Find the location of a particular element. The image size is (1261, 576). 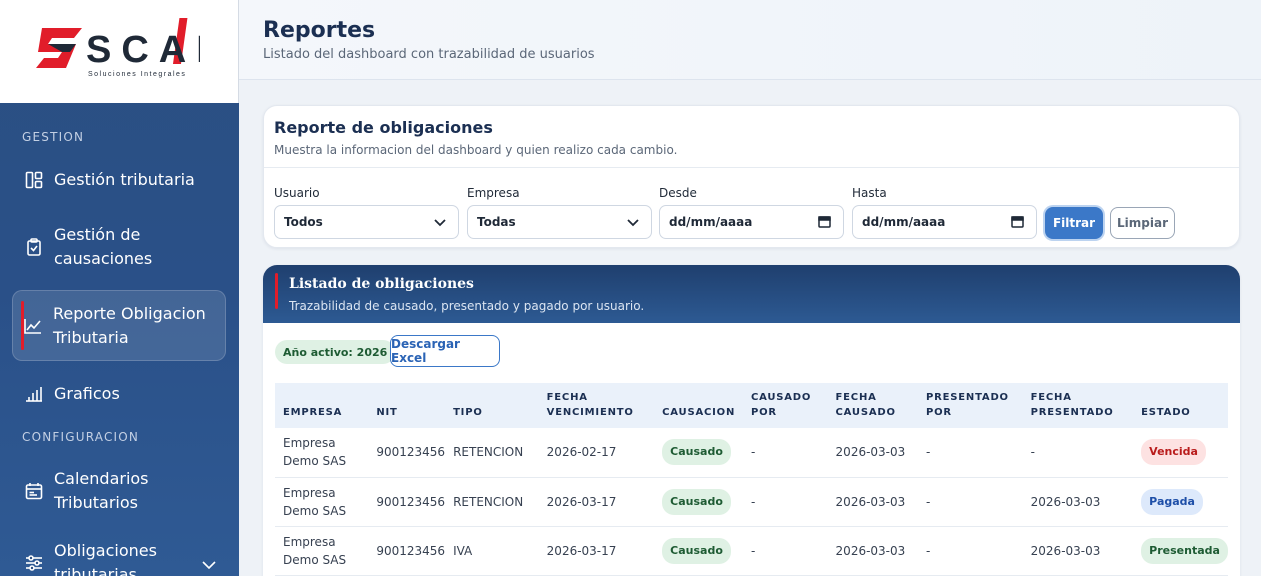

divider is located at coordinates (751, 167).